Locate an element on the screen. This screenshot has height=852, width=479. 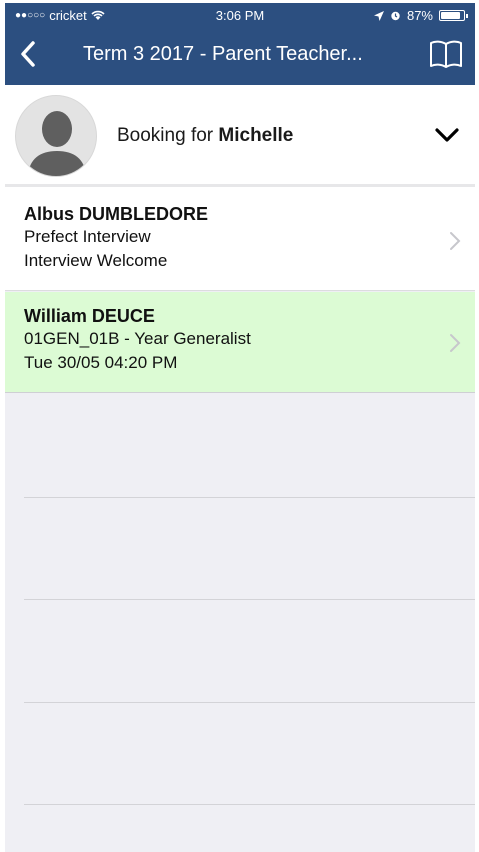
booking-for-label: Booking for Michelle is located at coordinates (205, 136).